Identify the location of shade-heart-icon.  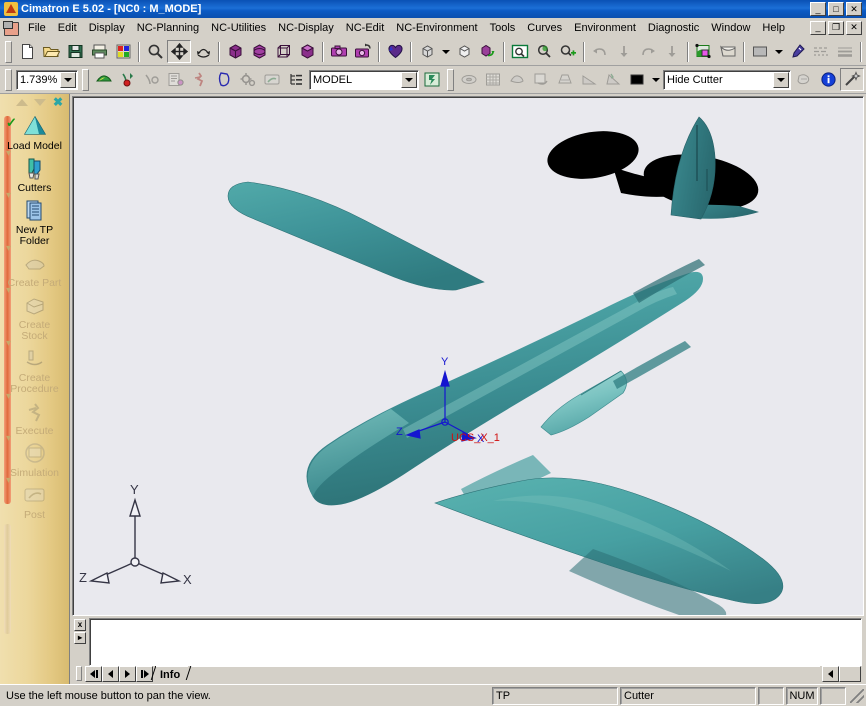
(395, 51).